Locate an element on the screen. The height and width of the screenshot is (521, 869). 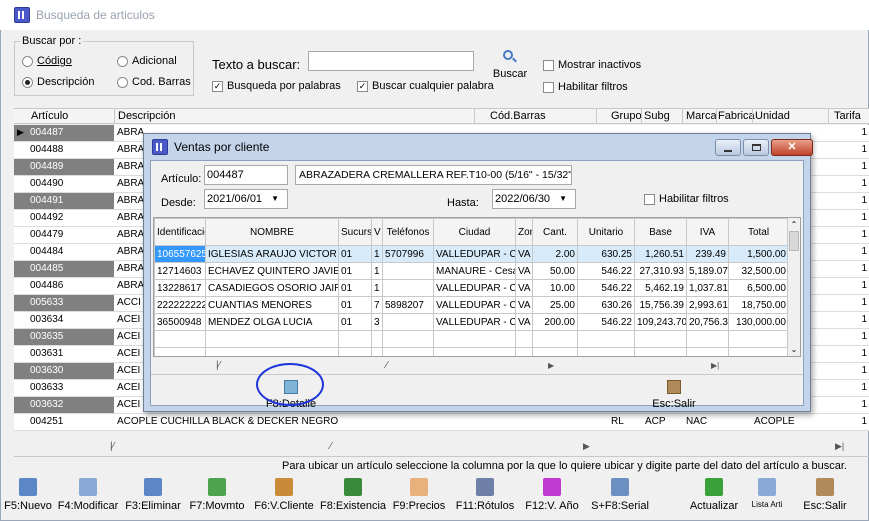
dialog-col-header: Ciudad is located at coordinates (474, 232).